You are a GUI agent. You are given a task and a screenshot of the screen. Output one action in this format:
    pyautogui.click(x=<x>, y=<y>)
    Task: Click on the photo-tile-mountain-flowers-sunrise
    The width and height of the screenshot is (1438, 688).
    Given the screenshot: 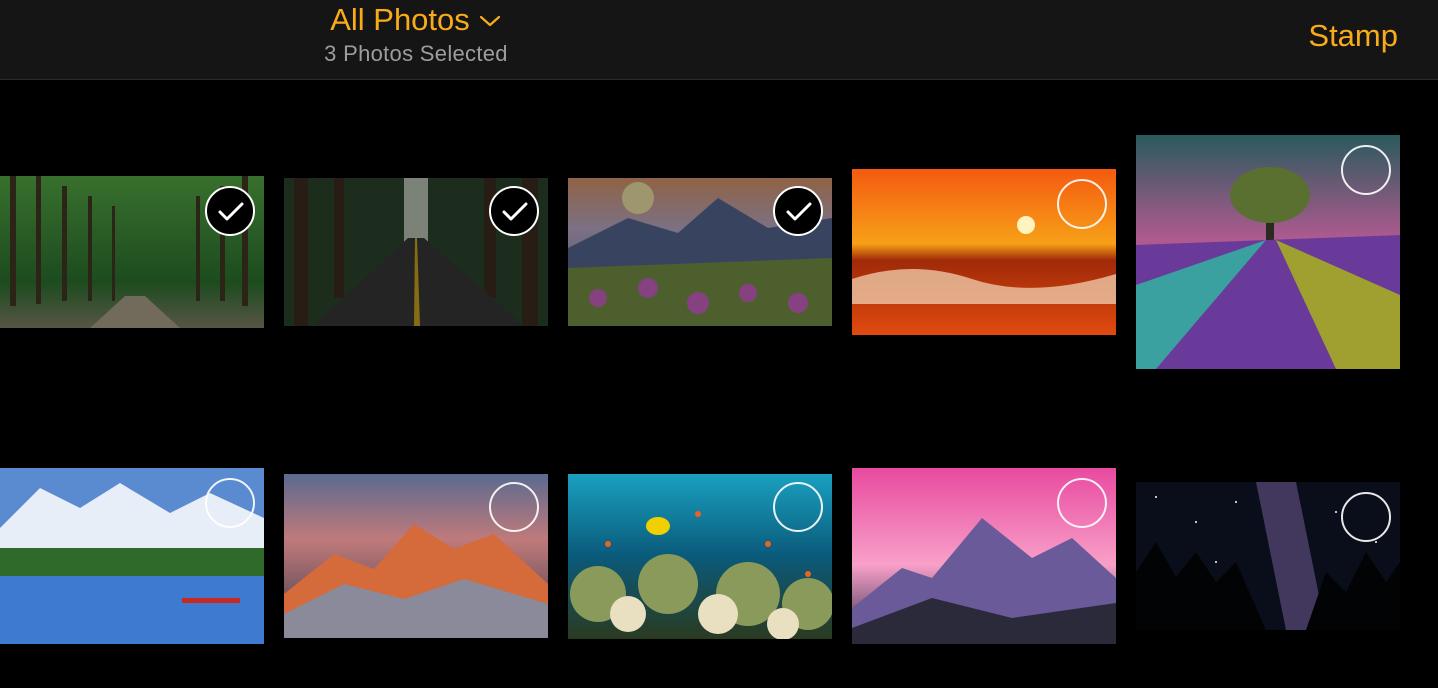 What is the action you would take?
    pyautogui.click(x=700, y=252)
    